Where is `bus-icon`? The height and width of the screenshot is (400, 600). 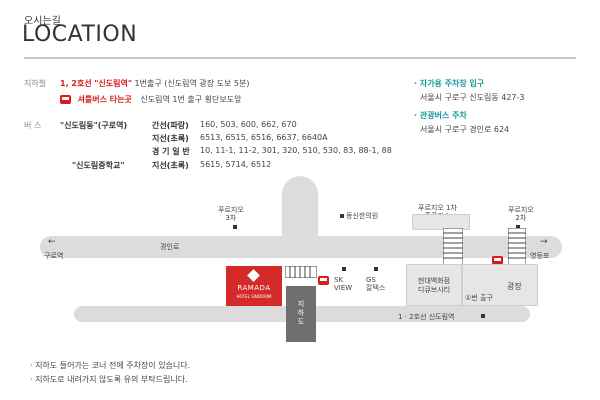
bus-icon is located at coordinates (323, 280).